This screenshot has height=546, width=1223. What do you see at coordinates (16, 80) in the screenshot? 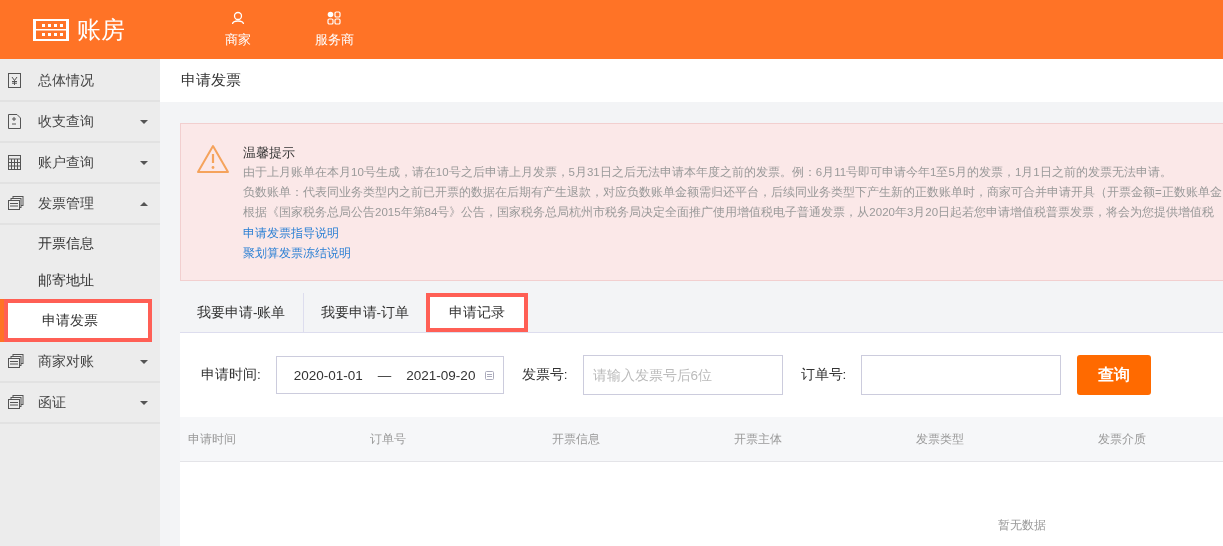
I see `yen-icon` at bounding box center [16, 80].